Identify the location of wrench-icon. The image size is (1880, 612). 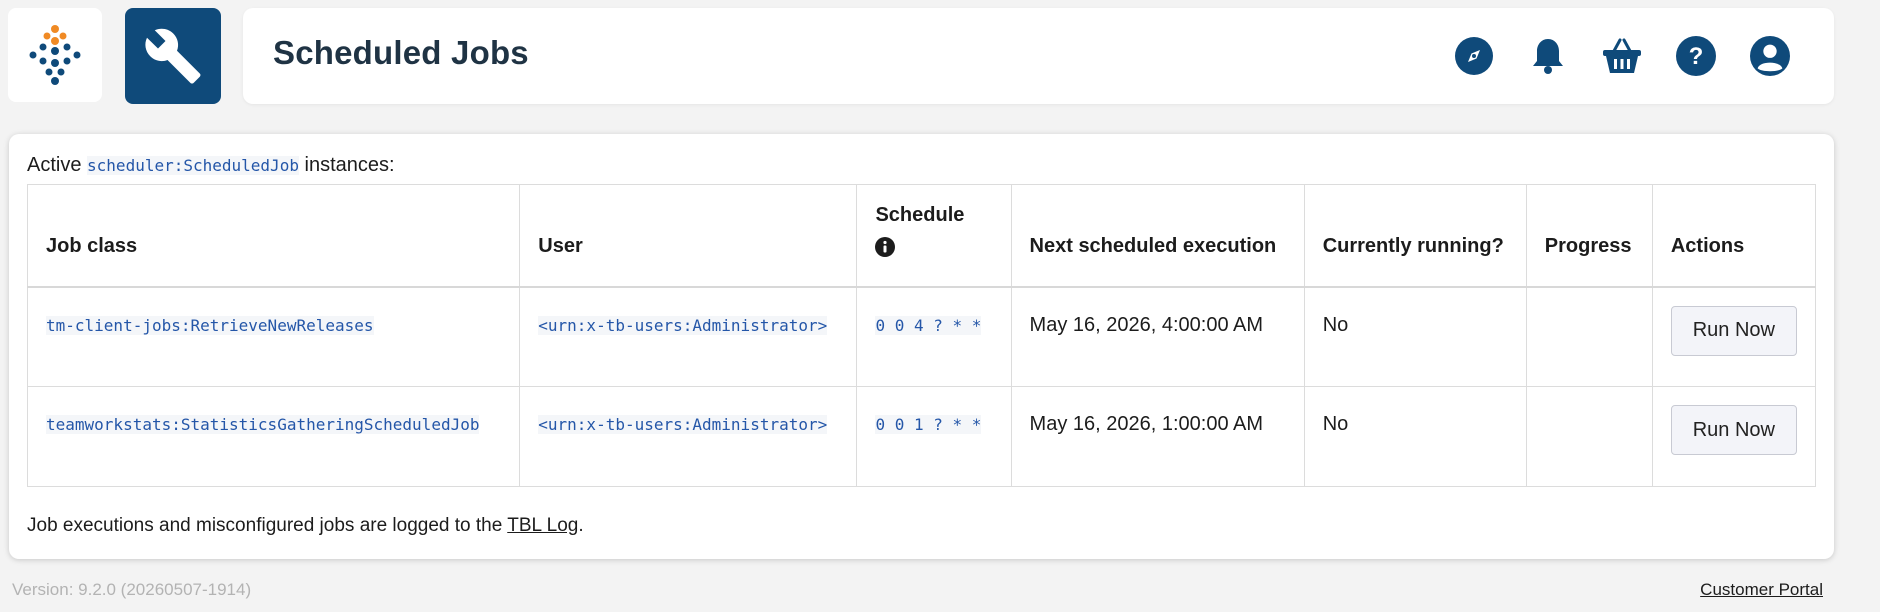
(173, 56).